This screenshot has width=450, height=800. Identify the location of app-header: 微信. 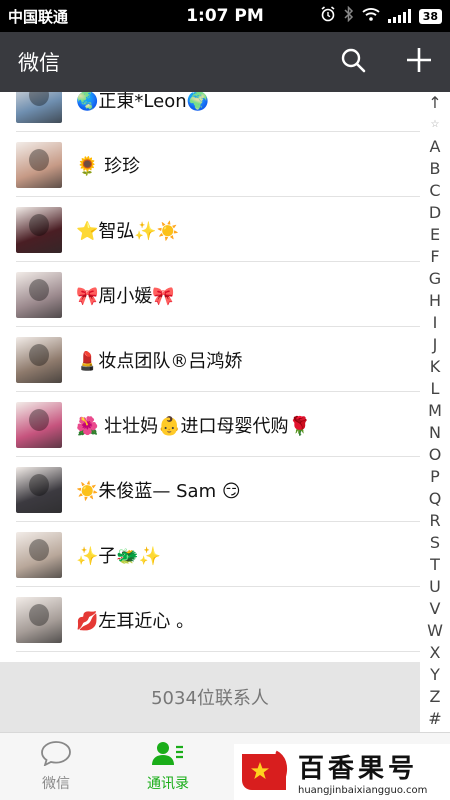
(225, 62).